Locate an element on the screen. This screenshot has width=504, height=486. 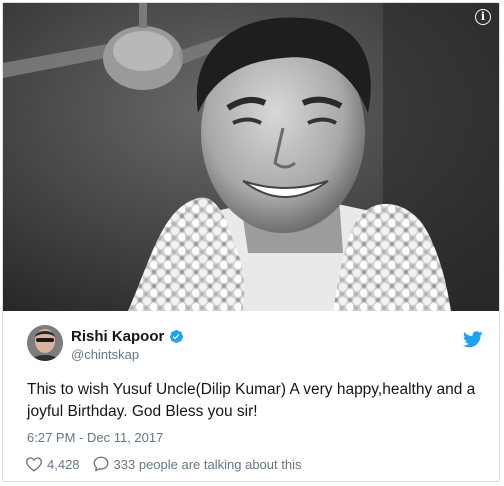
handle: @chintskap is located at coordinates (105, 354).